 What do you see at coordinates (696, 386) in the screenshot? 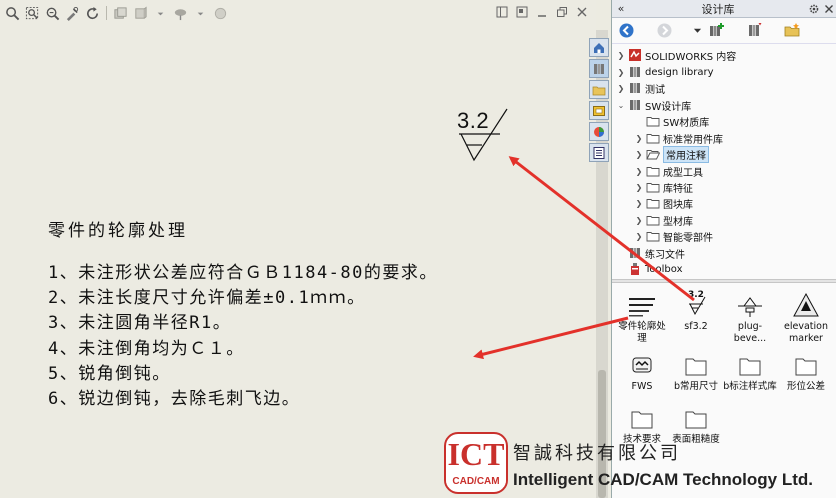
I see `library-item-label: b常用尺寸` at bounding box center [696, 386].